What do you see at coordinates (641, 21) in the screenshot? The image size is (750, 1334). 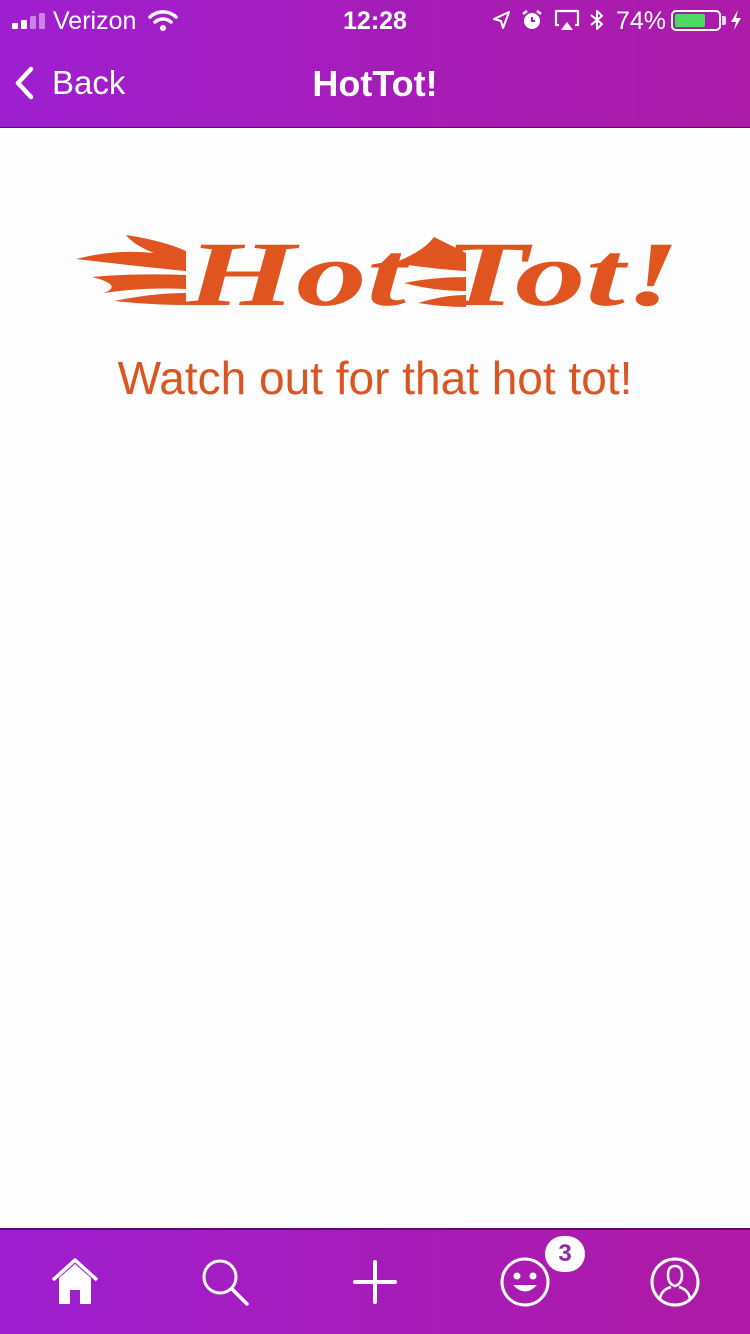 I see `battery-percent: 74%` at bounding box center [641, 21].